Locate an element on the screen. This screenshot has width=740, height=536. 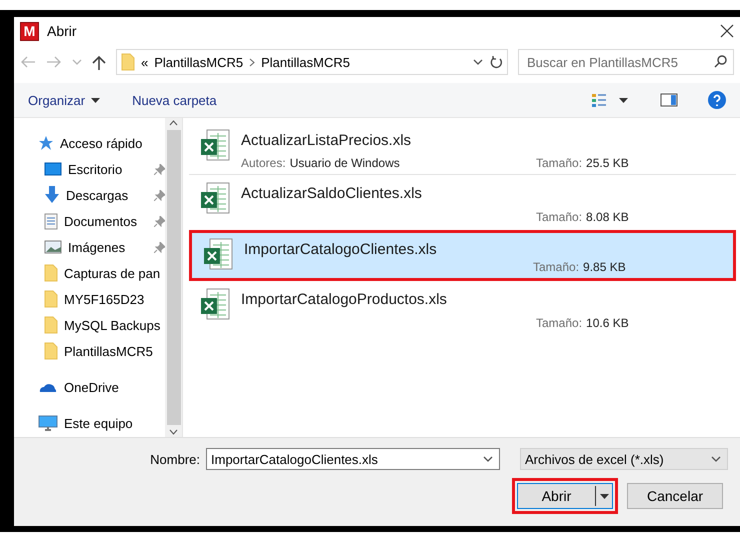
file-name: ActualizarListaPrecios.xls is located at coordinates (326, 140).